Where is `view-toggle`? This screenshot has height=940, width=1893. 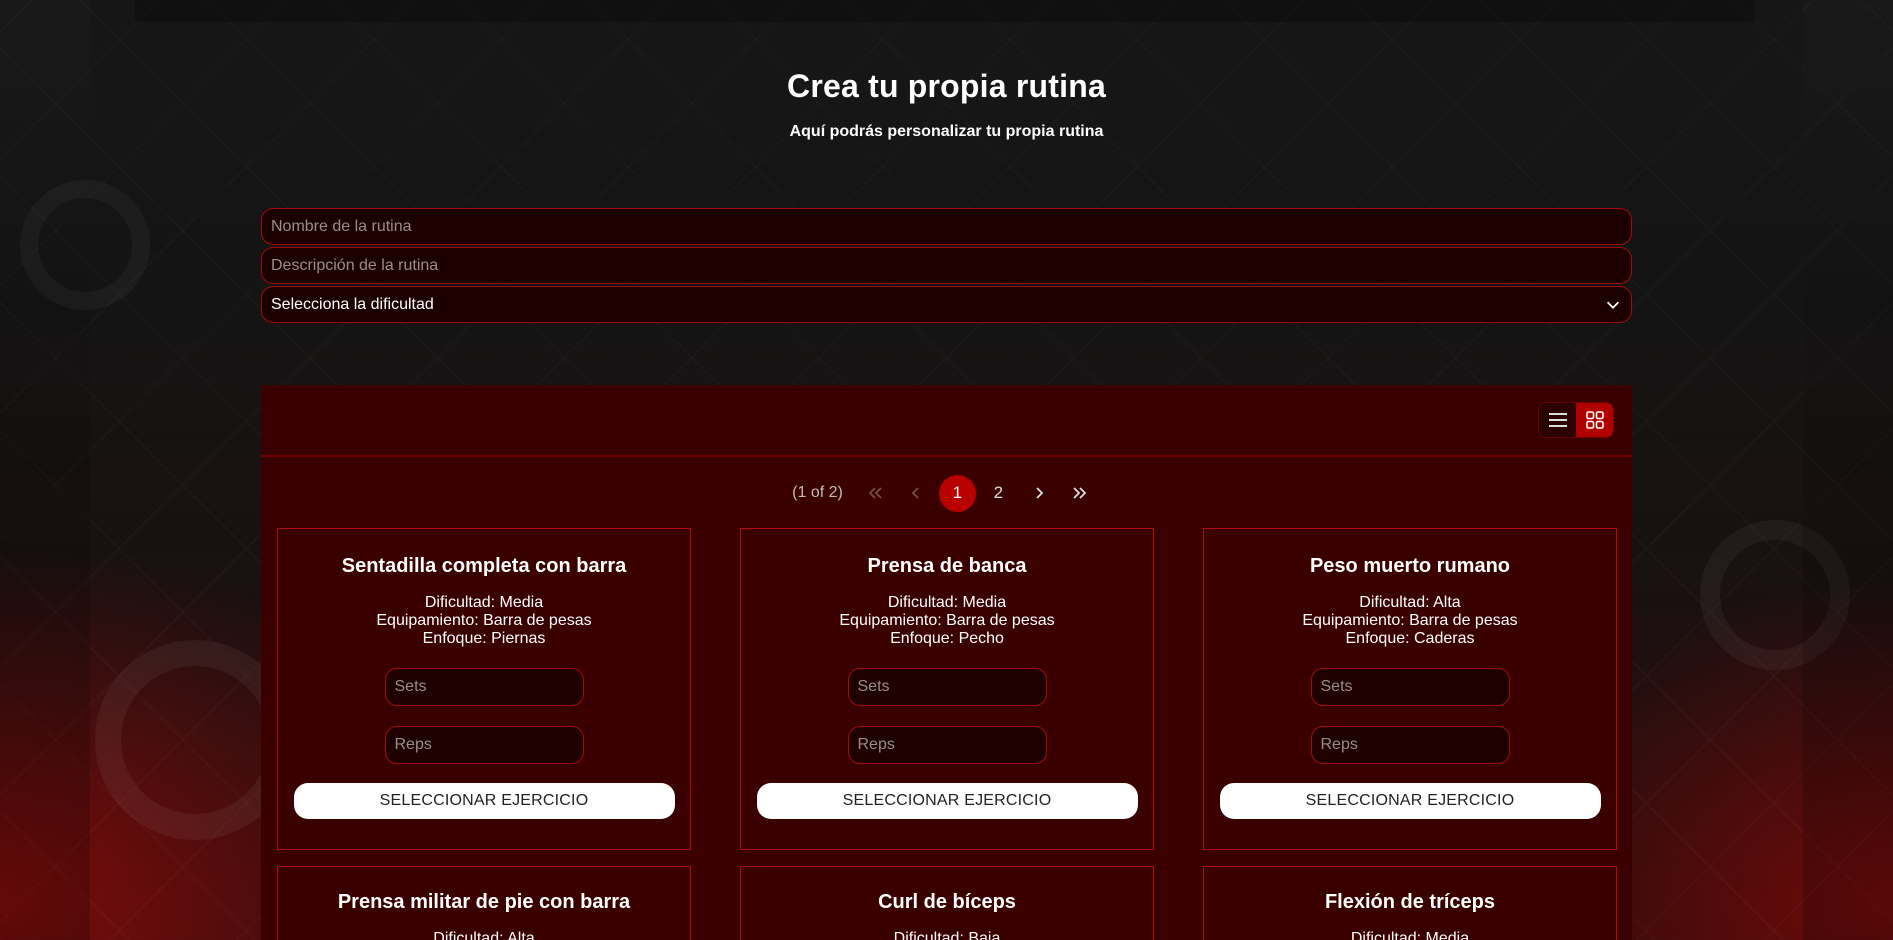
view-toggle is located at coordinates (1576, 420).